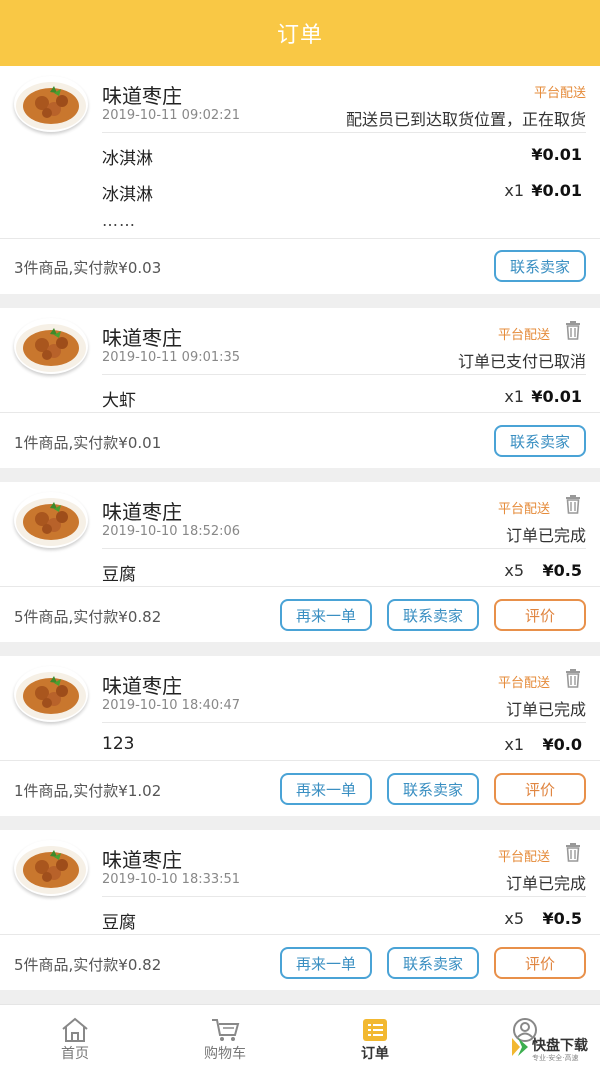 The height and width of the screenshot is (1067, 600). I want to click on order-time: 2019-10-10 18:33:51, so click(171, 879).